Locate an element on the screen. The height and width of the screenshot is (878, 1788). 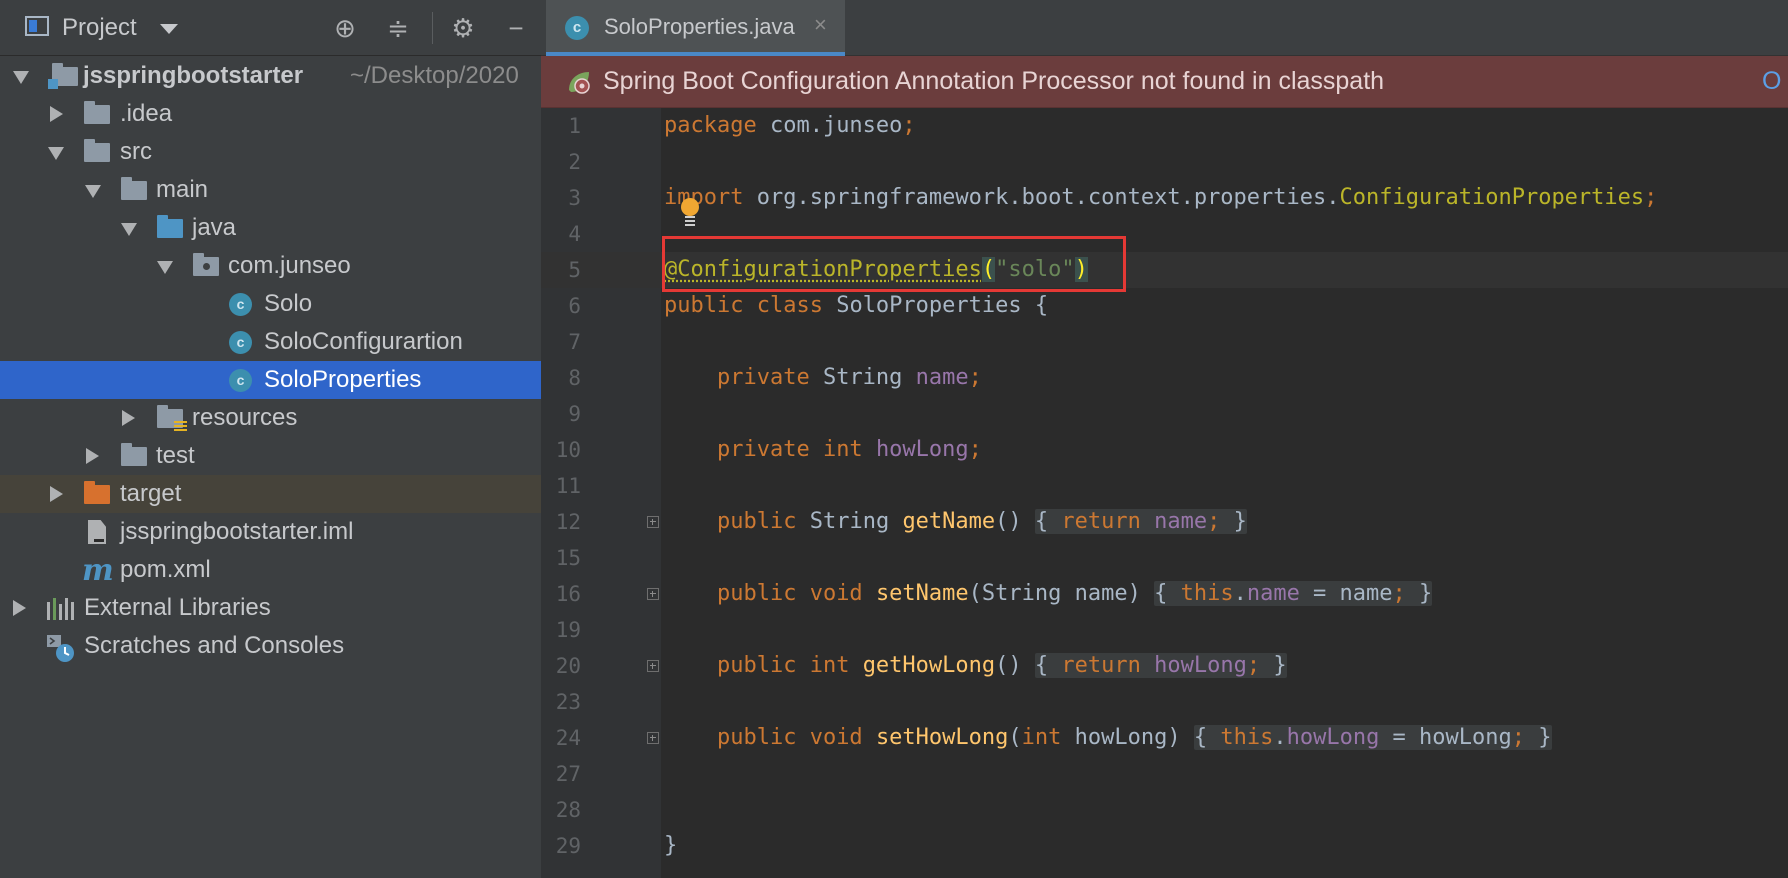
tab-solo-properties: c SoloProperties.java × is located at coordinates (695, 28).